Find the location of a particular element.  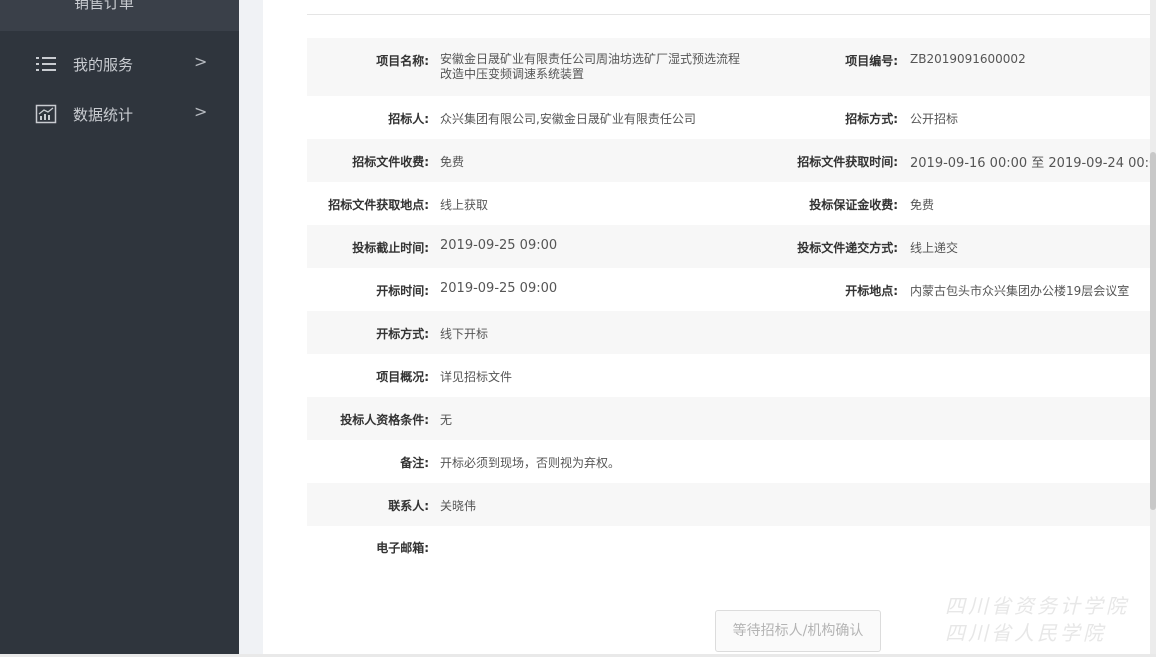

detail-row: 项目概况: 详见招标文件 is located at coordinates (731, 375).